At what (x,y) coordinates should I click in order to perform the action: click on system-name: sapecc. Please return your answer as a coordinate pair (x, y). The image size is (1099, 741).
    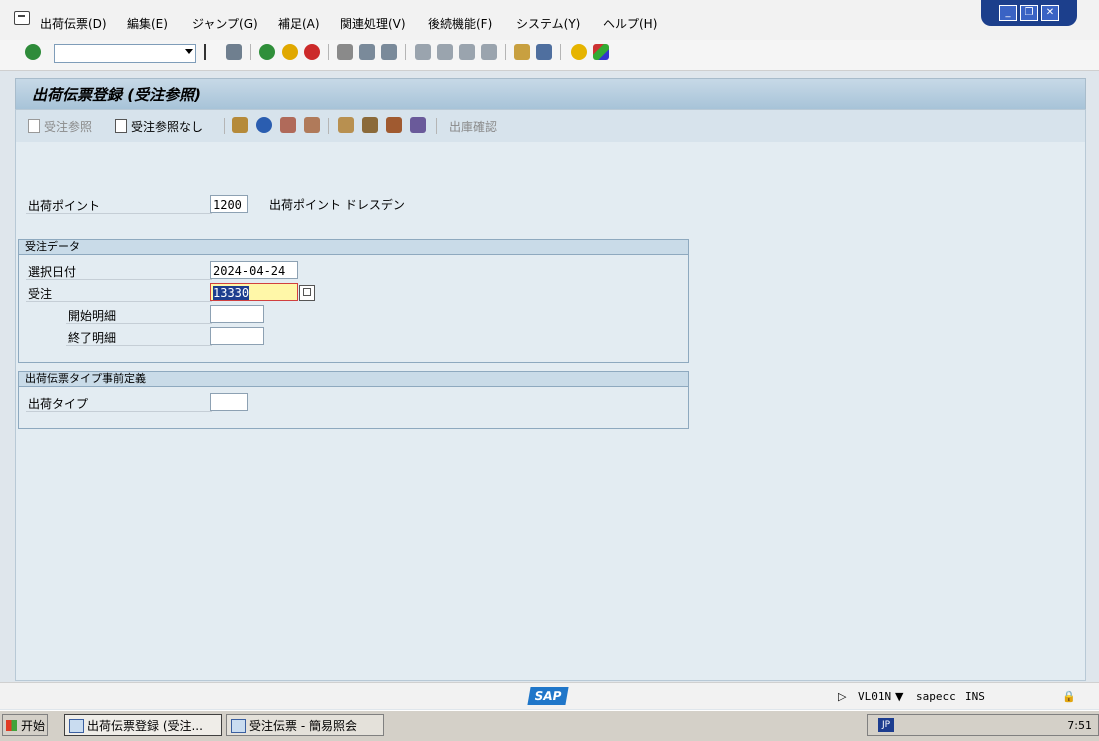
    Looking at the image, I should click on (936, 696).